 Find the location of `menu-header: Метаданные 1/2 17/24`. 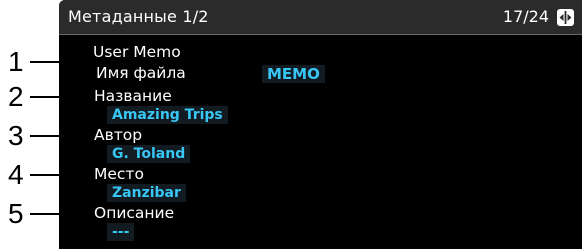

menu-header: Метаданные 1/2 17/24 is located at coordinates (320, 17).